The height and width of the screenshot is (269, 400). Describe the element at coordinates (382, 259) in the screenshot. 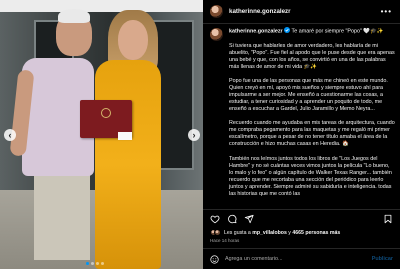

I see `post-comment-button: Publicar` at that location.